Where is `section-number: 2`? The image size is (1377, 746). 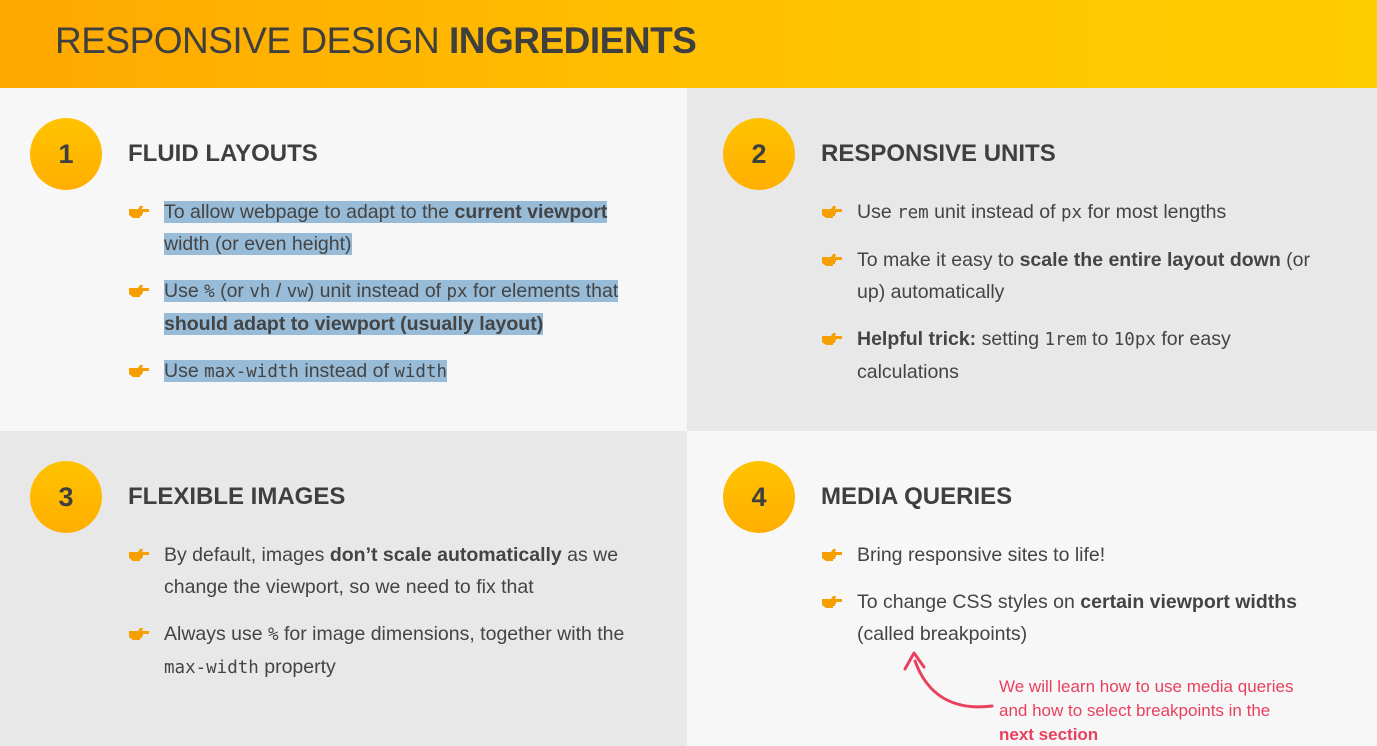
section-number: 2 is located at coordinates (759, 154).